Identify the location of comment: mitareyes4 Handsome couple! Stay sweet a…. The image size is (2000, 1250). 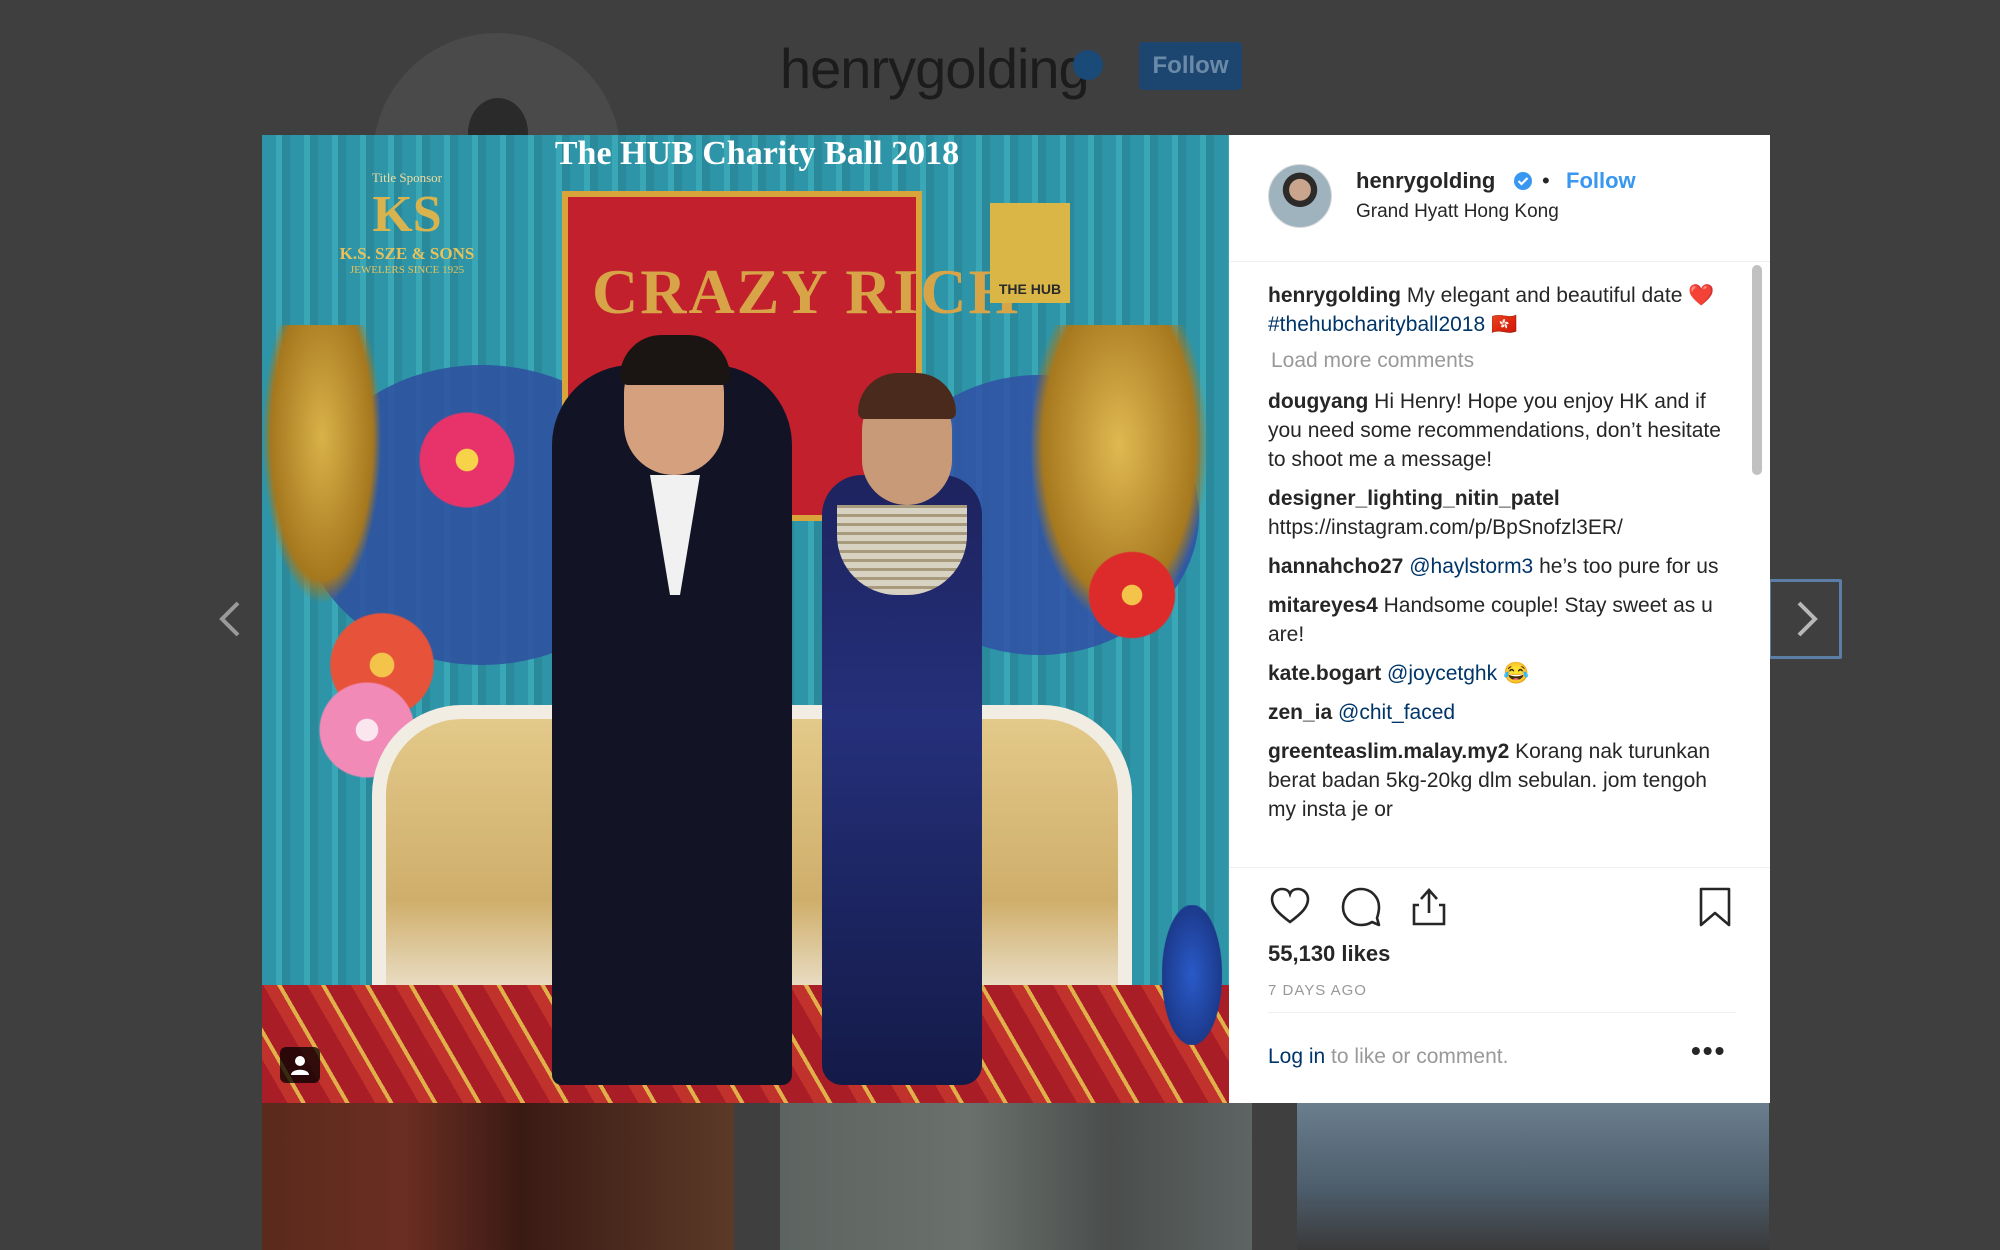
(1502, 620).